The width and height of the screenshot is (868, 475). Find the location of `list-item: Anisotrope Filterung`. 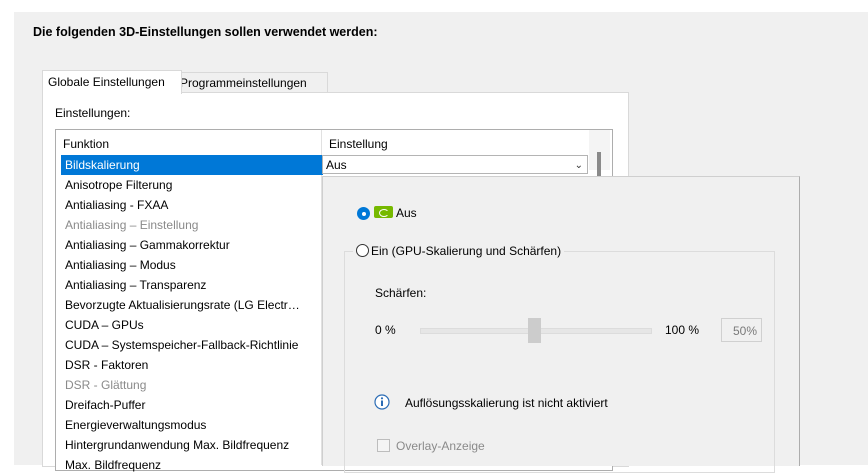

list-item: Anisotrope Filterung is located at coordinates (192, 185).